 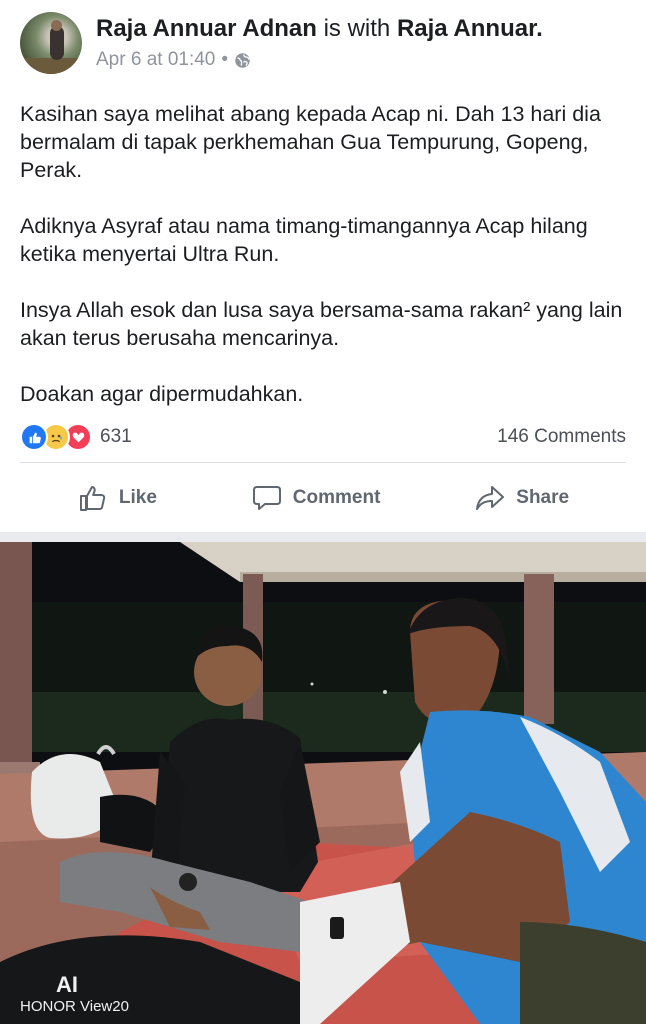 I want to click on comment-icon, so click(x=266, y=498).